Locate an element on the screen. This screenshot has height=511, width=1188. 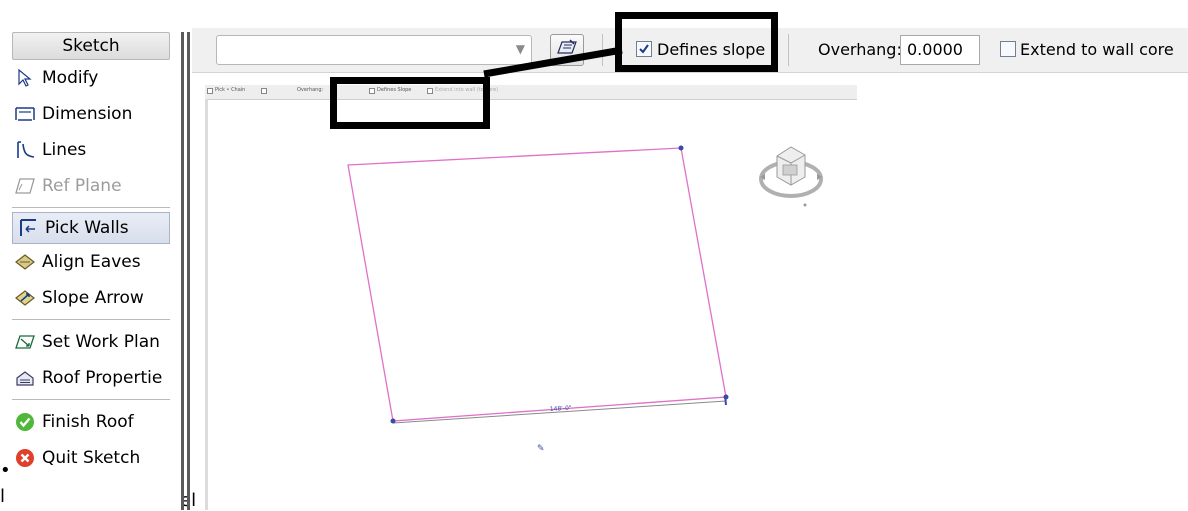
viewcube-icon is located at coordinates (791, 176).